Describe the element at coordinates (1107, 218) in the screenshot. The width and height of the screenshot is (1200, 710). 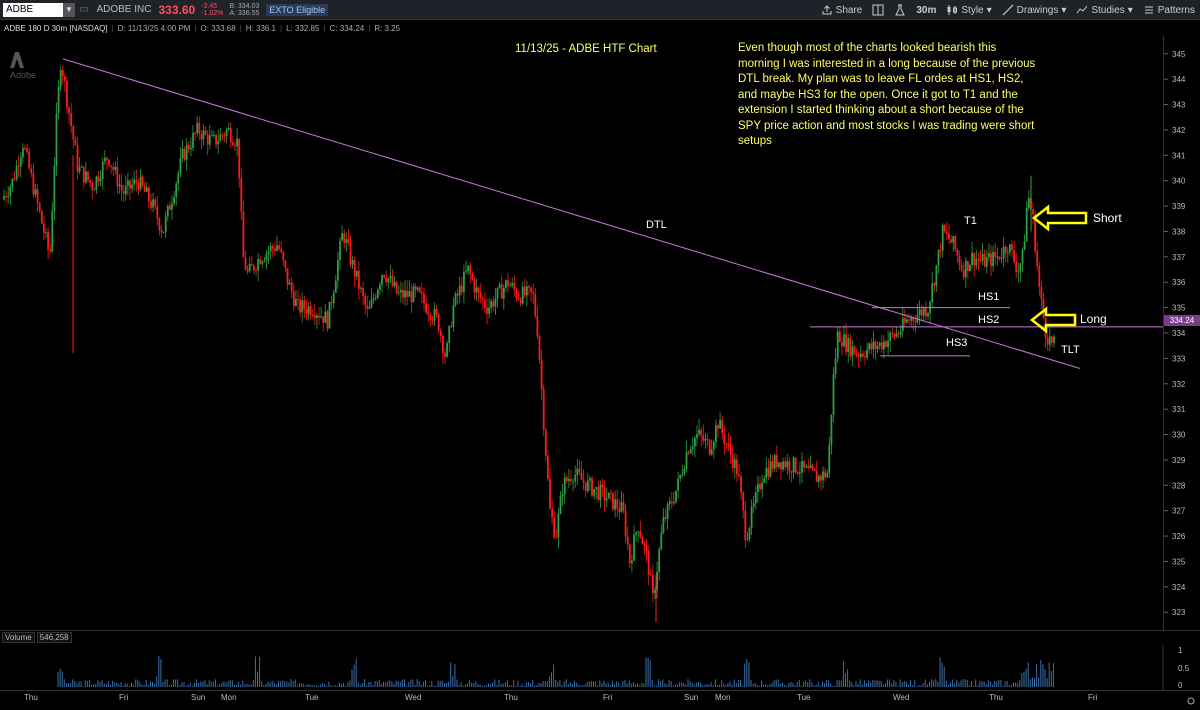
I see `short-label: Short` at that location.